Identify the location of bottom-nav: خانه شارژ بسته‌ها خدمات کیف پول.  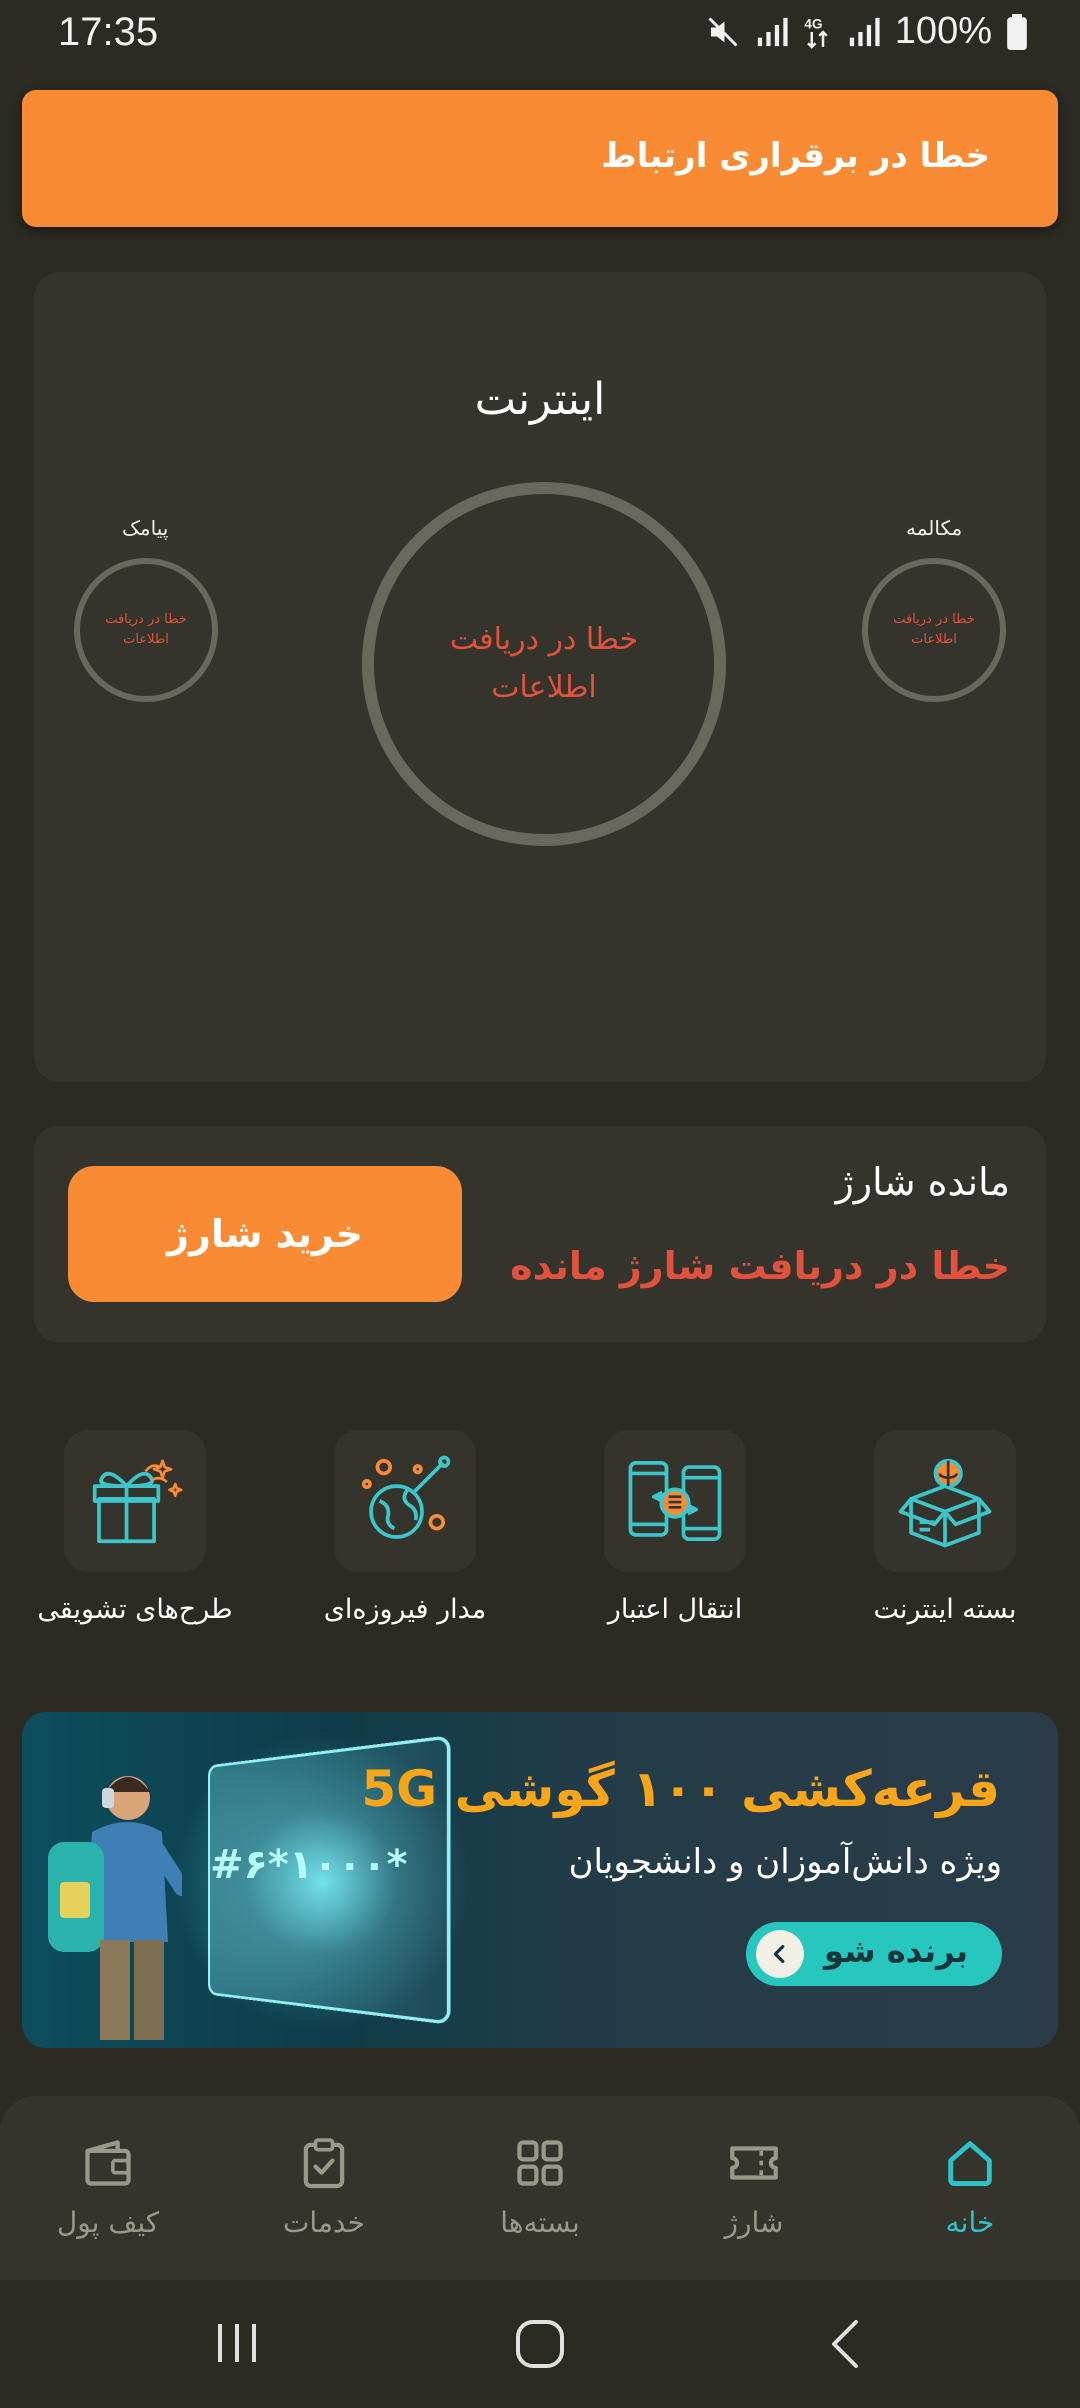
(540, 2188).